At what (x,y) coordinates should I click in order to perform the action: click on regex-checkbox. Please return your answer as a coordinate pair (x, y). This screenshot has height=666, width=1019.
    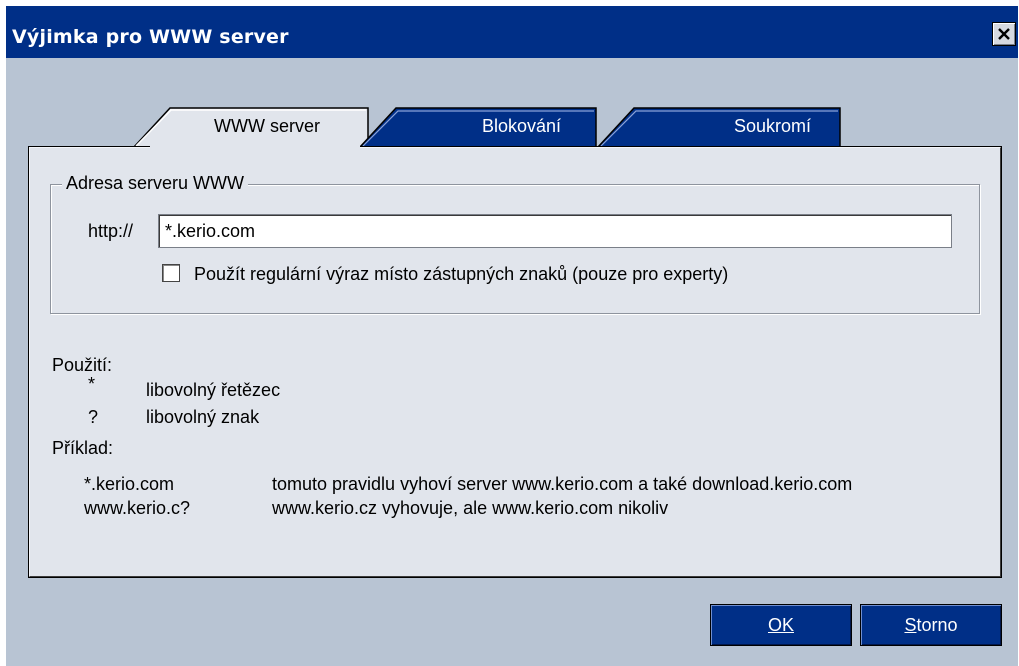
    Looking at the image, I should click on (171, 273).